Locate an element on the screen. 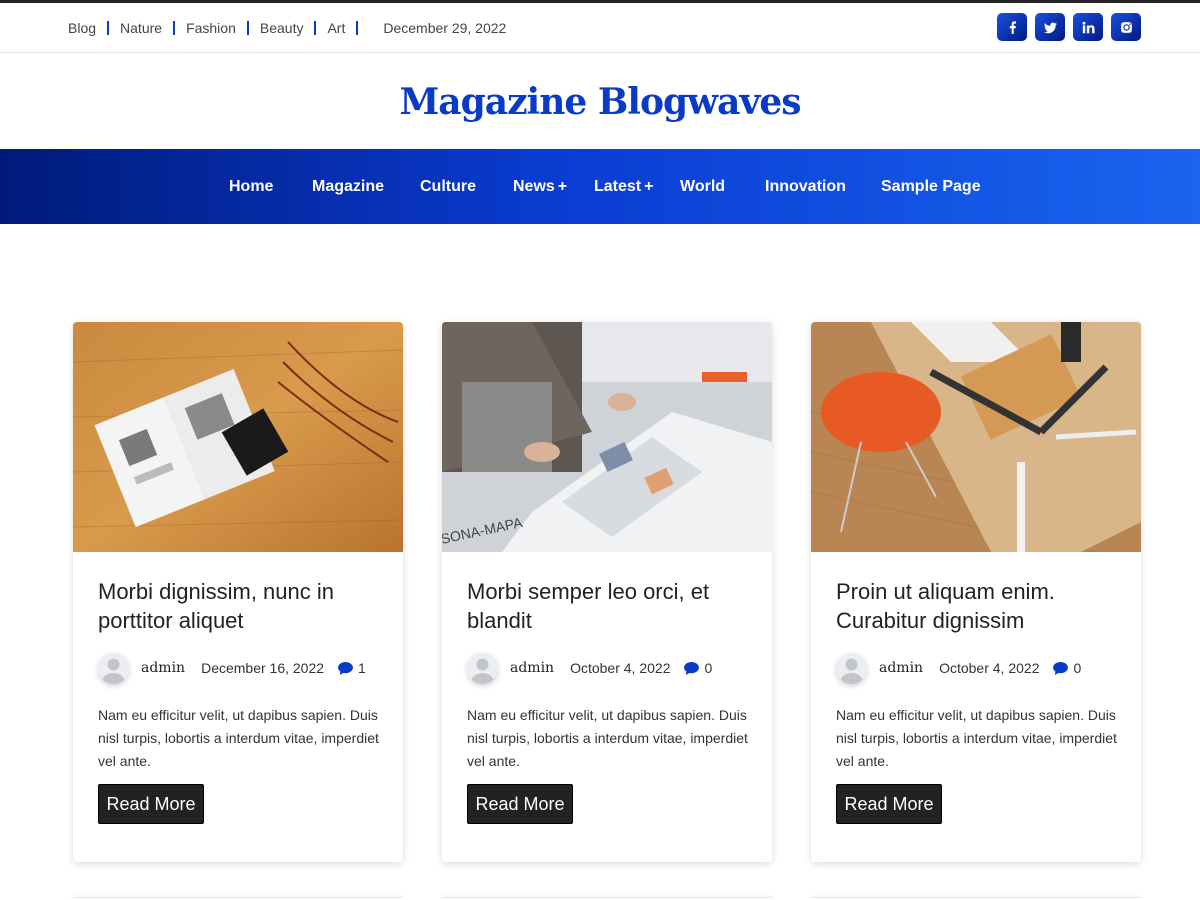  nav-item-magazine: Magazine is located at coordinates (348, 186).